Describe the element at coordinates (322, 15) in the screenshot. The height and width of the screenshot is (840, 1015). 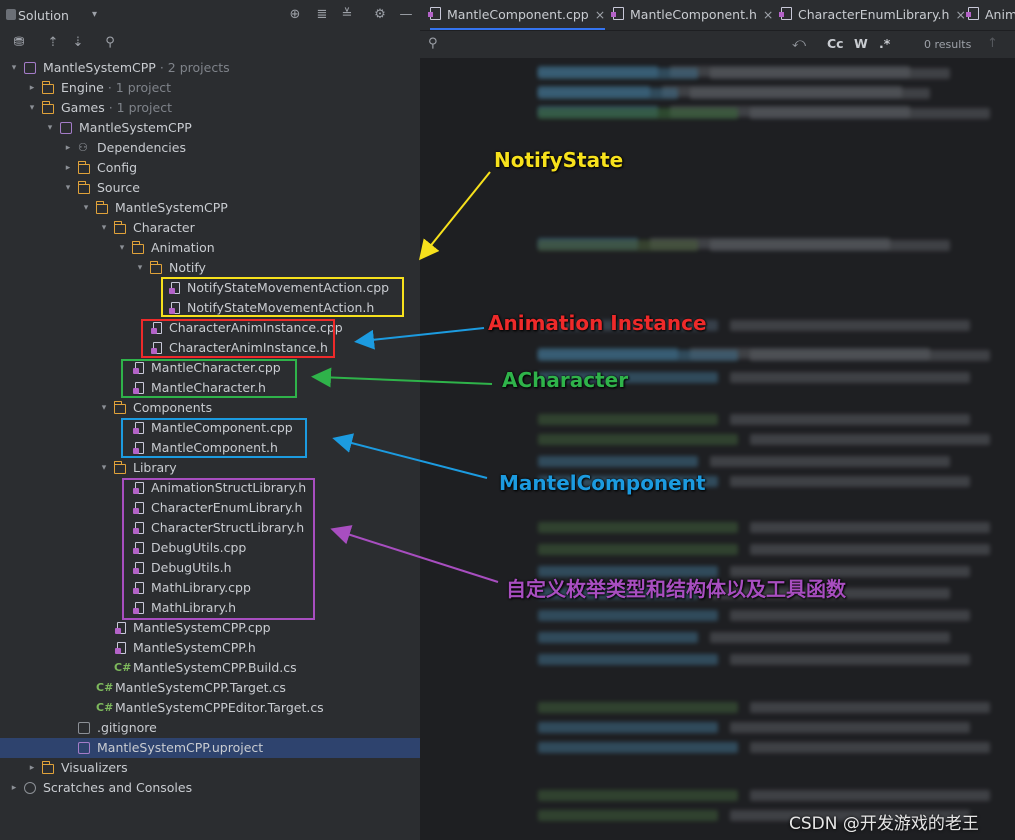
I see `collapse-all-icon: ≣` at that location.